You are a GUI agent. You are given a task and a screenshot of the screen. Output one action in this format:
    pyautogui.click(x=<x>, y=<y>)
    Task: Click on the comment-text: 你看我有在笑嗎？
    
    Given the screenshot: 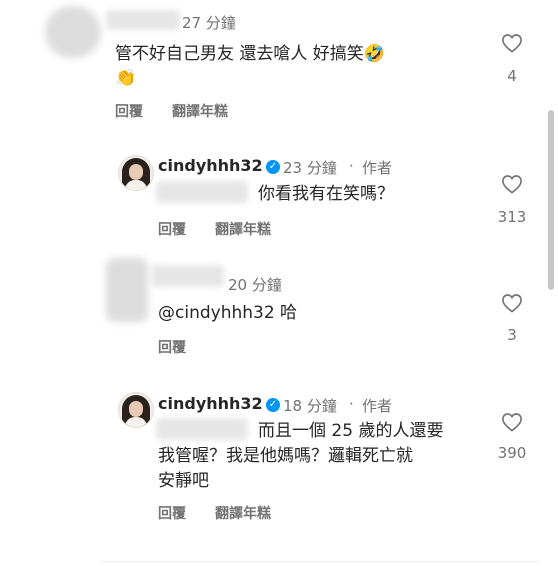 What is the action you would take?
    pyautogui.click(x=326, y=194)
    